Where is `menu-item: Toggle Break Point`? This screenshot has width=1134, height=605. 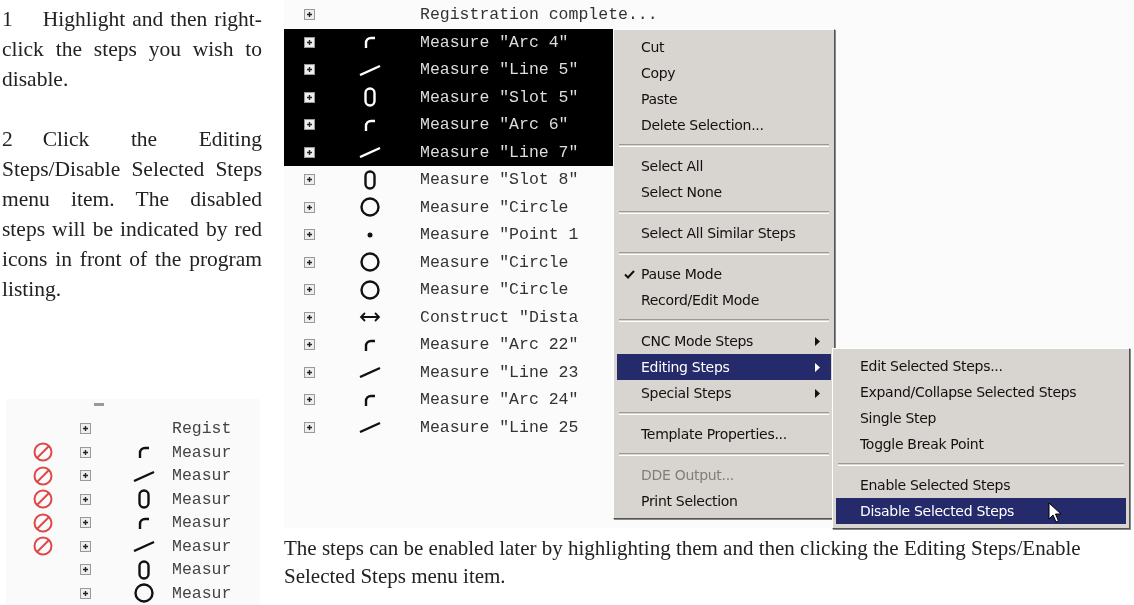
menu-item: Toggle Break Point is located at coordinates (981, 444).